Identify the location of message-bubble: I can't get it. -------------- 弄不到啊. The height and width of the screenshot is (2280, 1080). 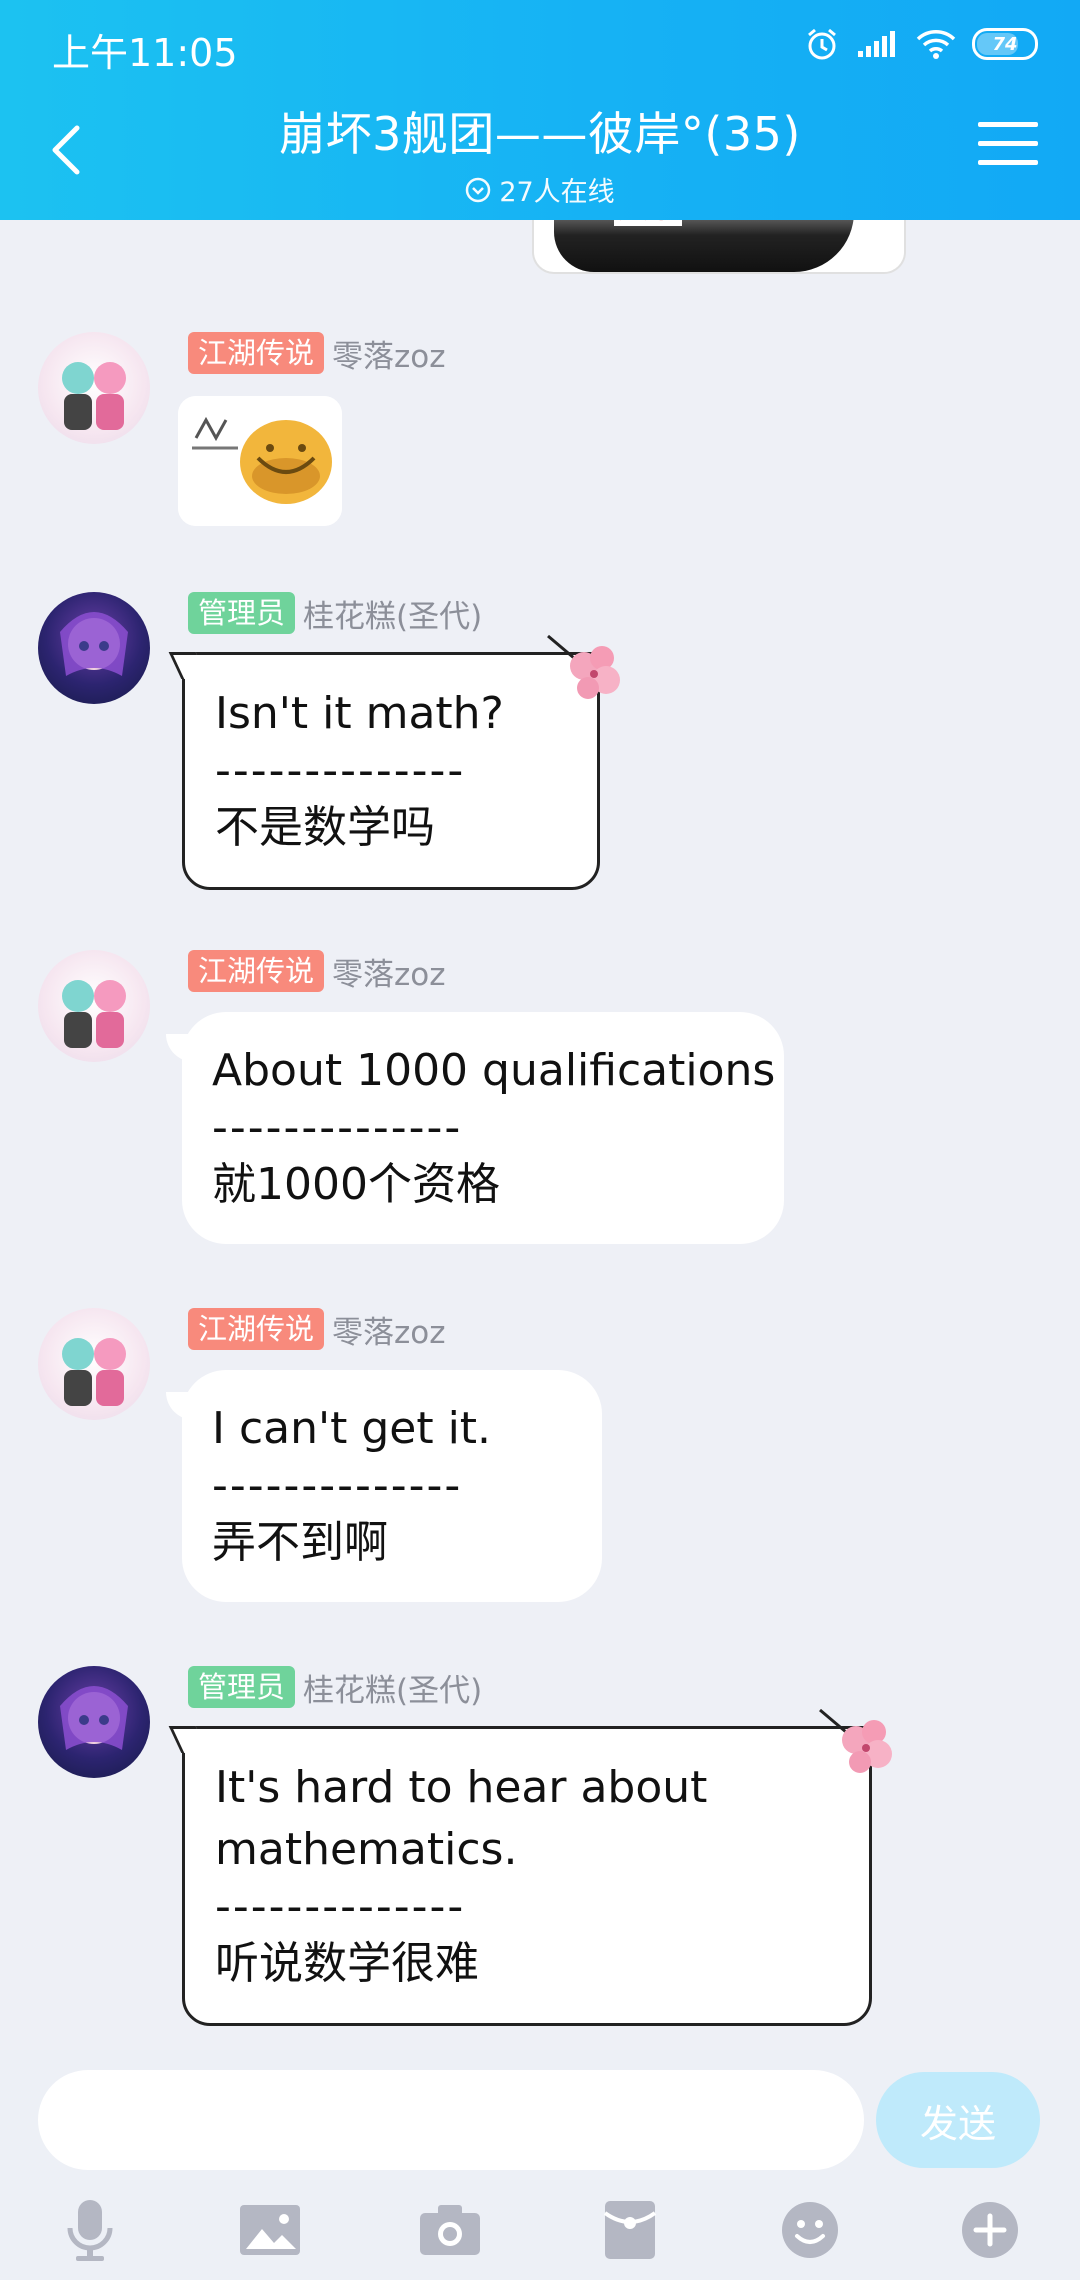
(384, 1486).